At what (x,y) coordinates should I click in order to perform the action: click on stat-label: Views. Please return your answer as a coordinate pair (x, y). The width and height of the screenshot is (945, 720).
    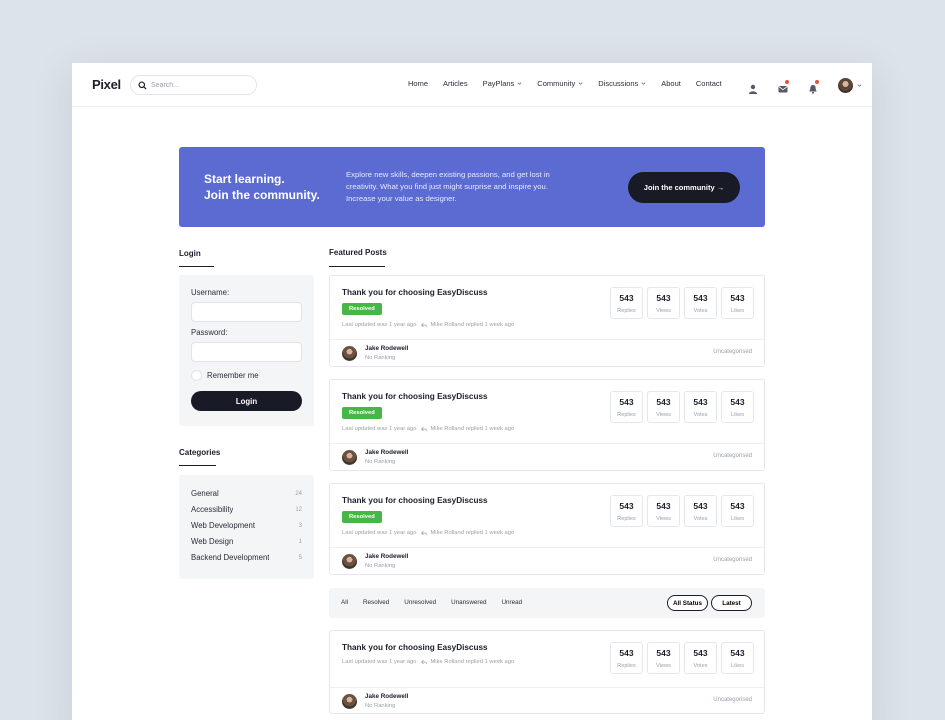
    Looking at the image, I should click on (663, 519).